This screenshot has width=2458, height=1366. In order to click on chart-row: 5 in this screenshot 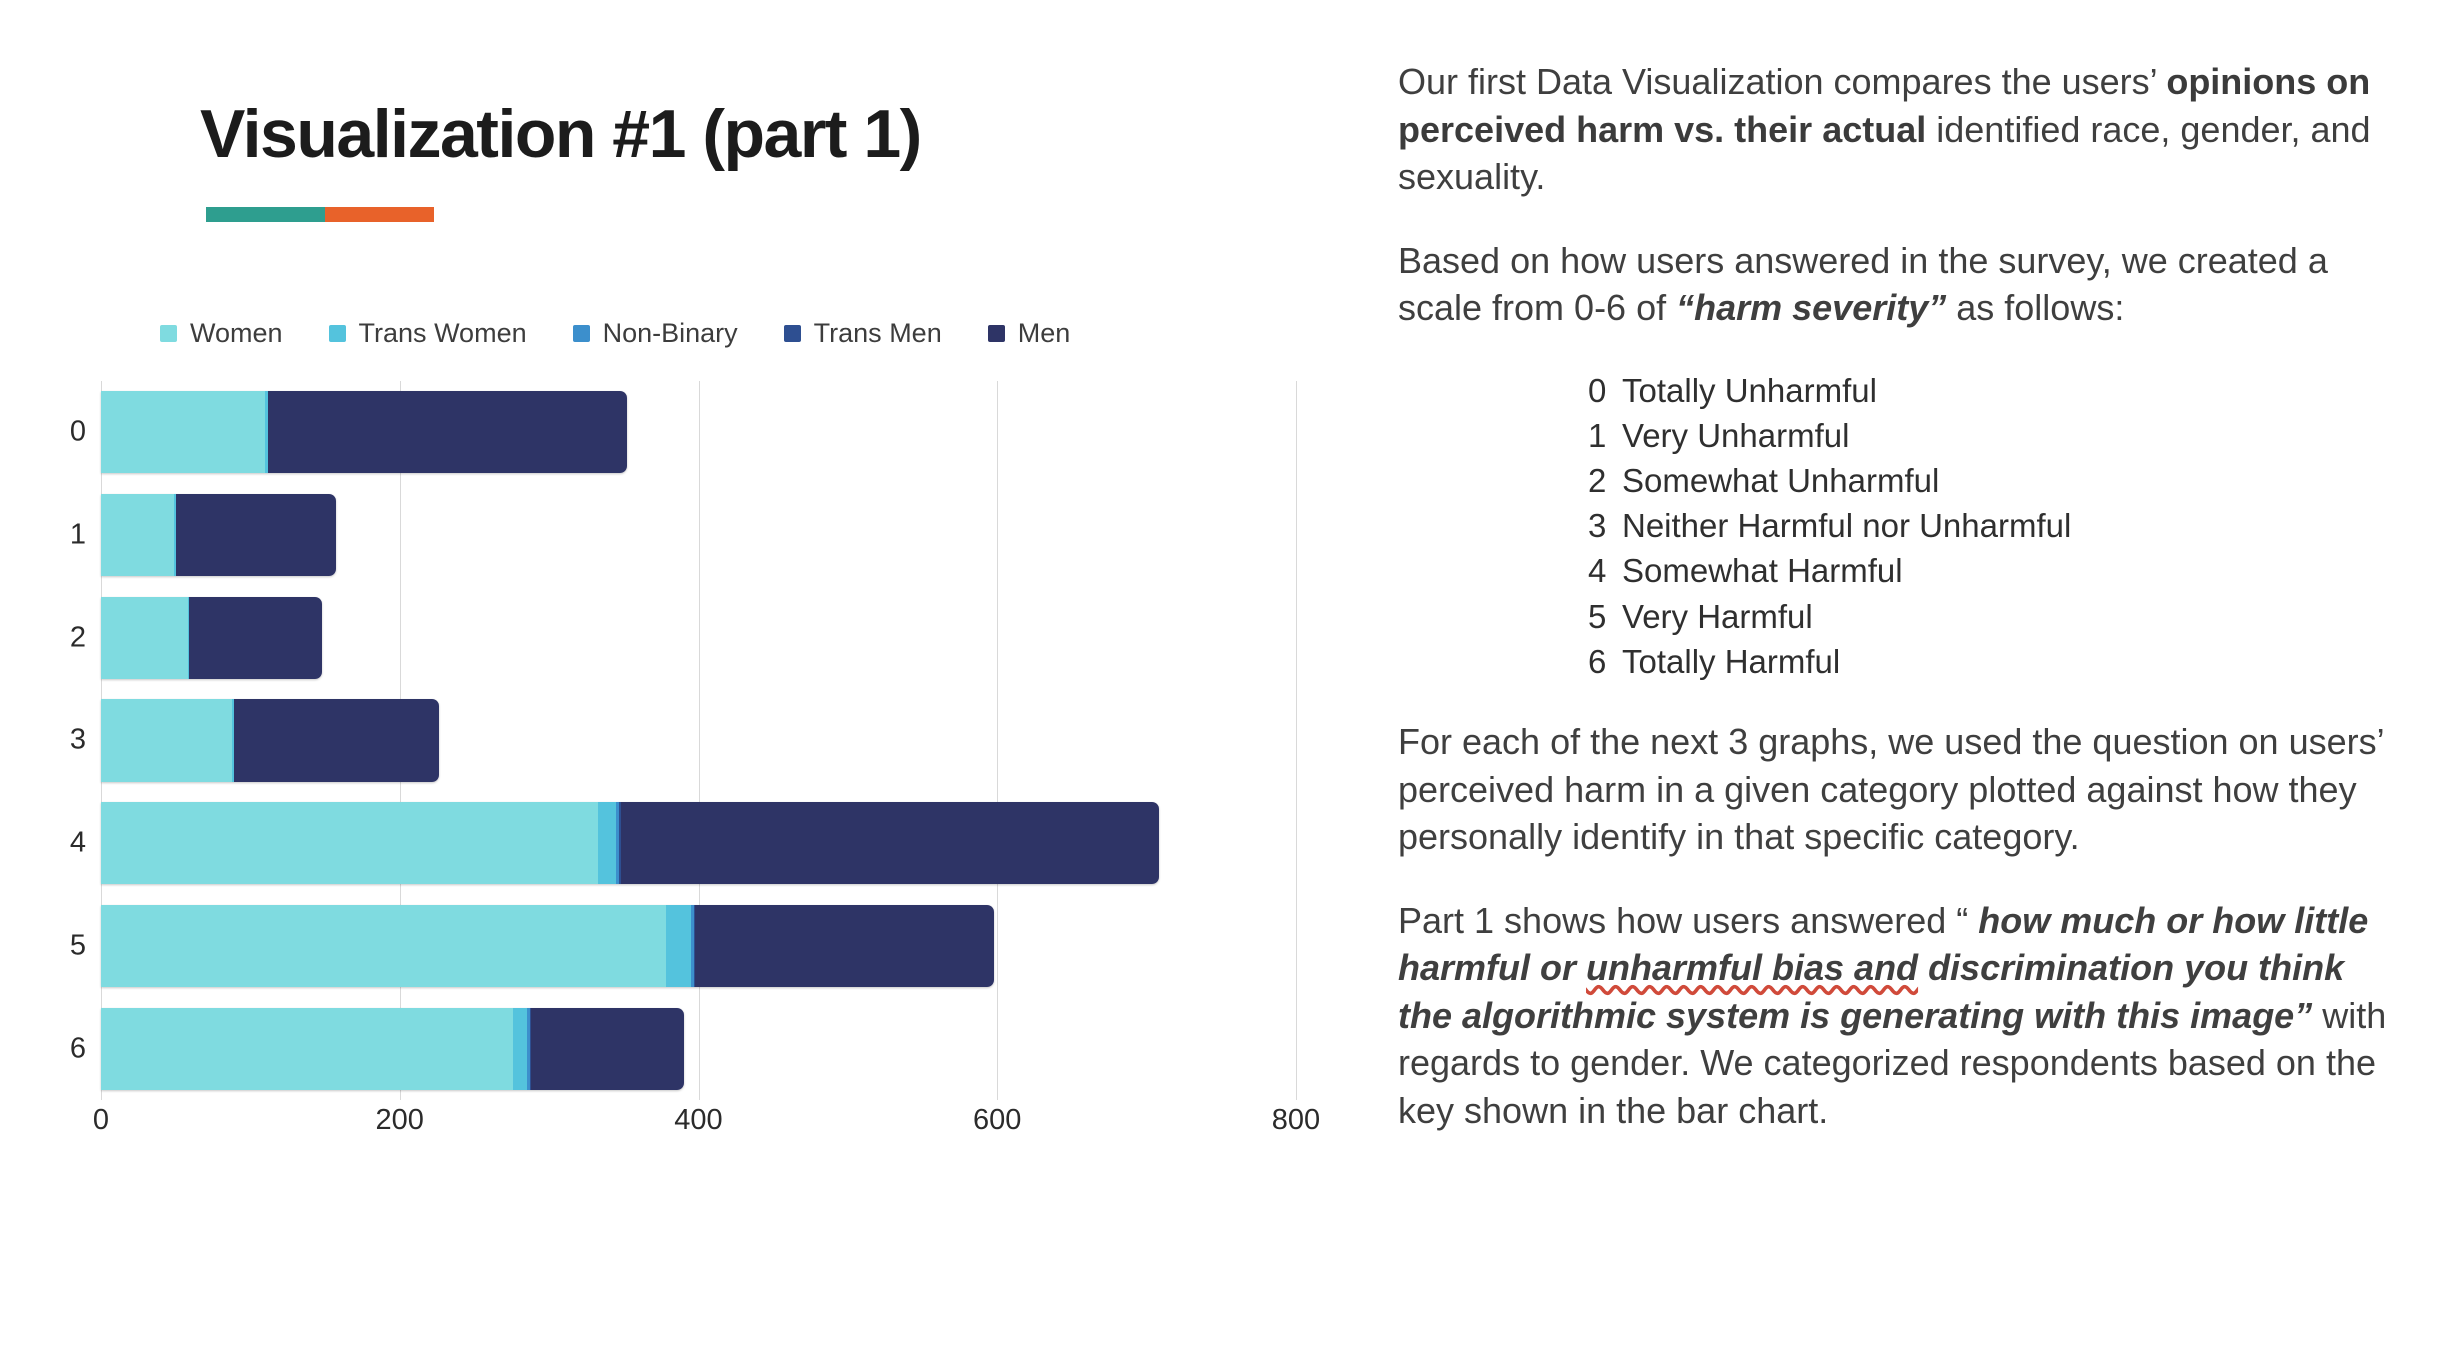, I will do `click(683, 945)`.